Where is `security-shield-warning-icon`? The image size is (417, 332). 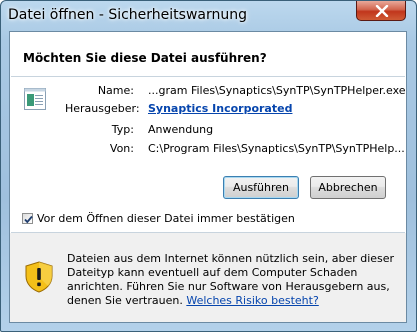 security-shield-warning-icon is located at coordinates (39, 278).